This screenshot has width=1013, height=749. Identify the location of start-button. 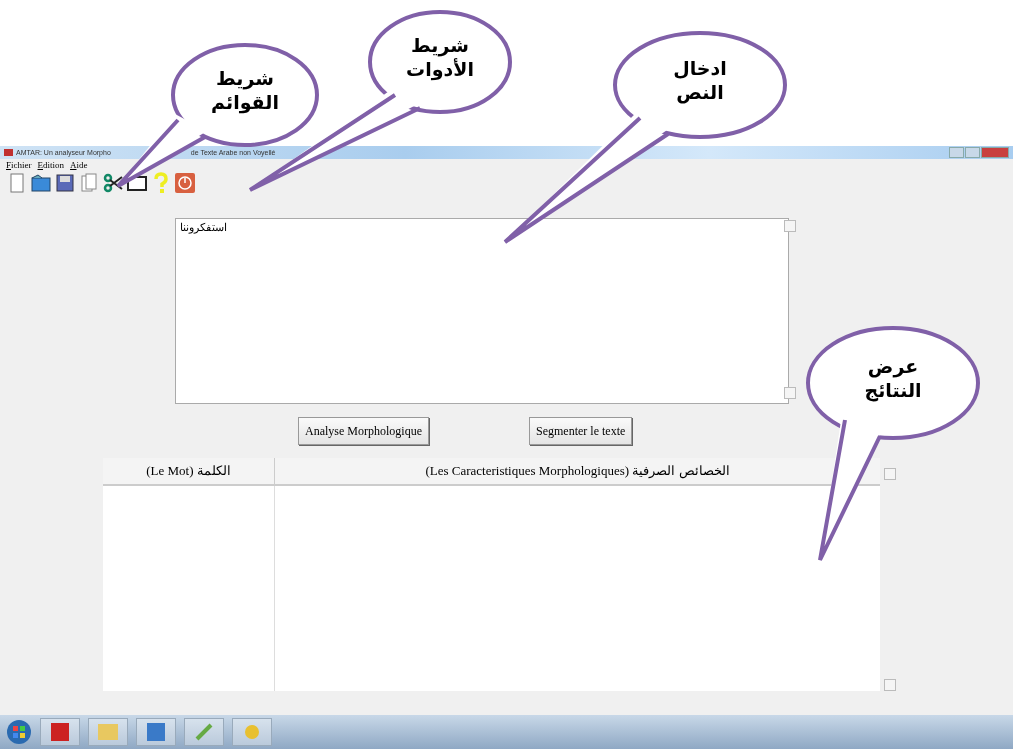
(19, 732).